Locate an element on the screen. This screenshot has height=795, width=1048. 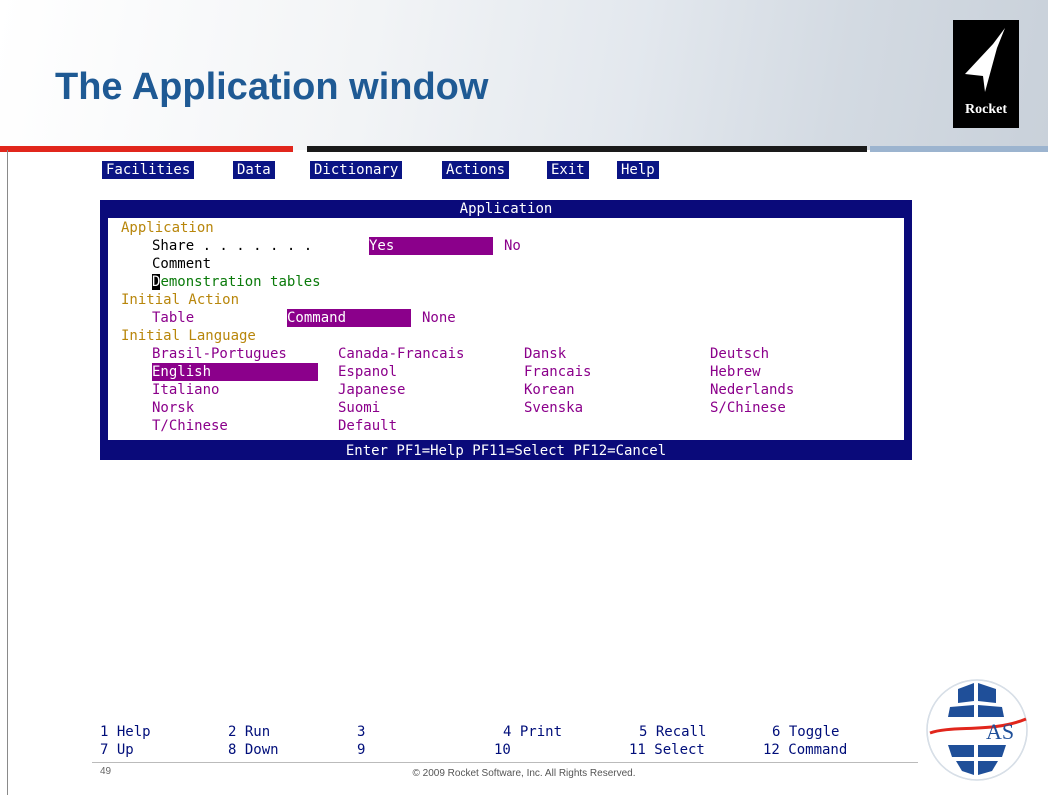
lang-option: Espanol is located at coordinates (367, 372).